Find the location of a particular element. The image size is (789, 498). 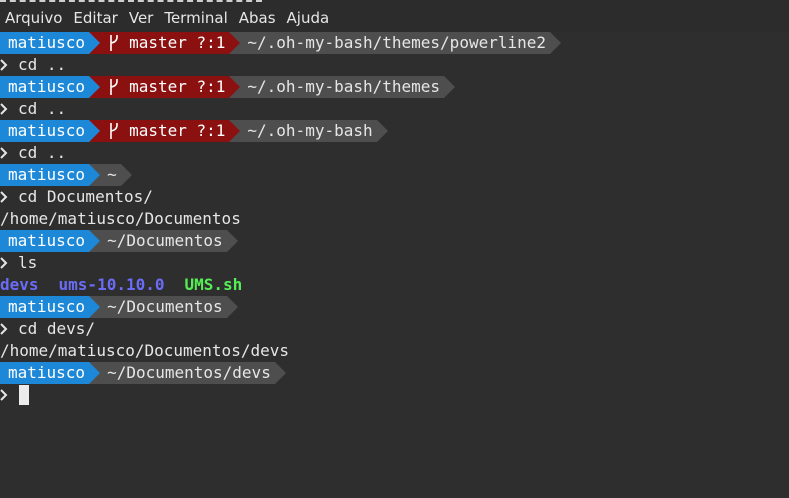

text-cursor is located at coordinates (24, 395).